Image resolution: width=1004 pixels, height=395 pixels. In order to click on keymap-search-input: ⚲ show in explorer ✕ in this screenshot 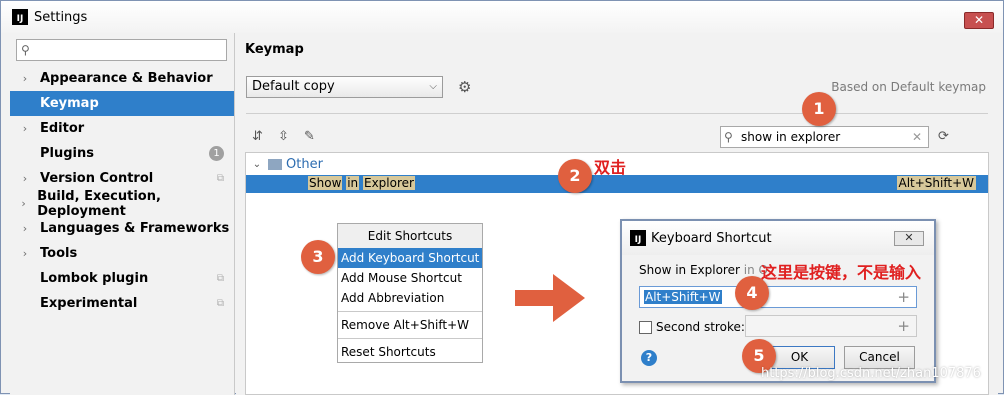, I will do `click(824, 137)`.